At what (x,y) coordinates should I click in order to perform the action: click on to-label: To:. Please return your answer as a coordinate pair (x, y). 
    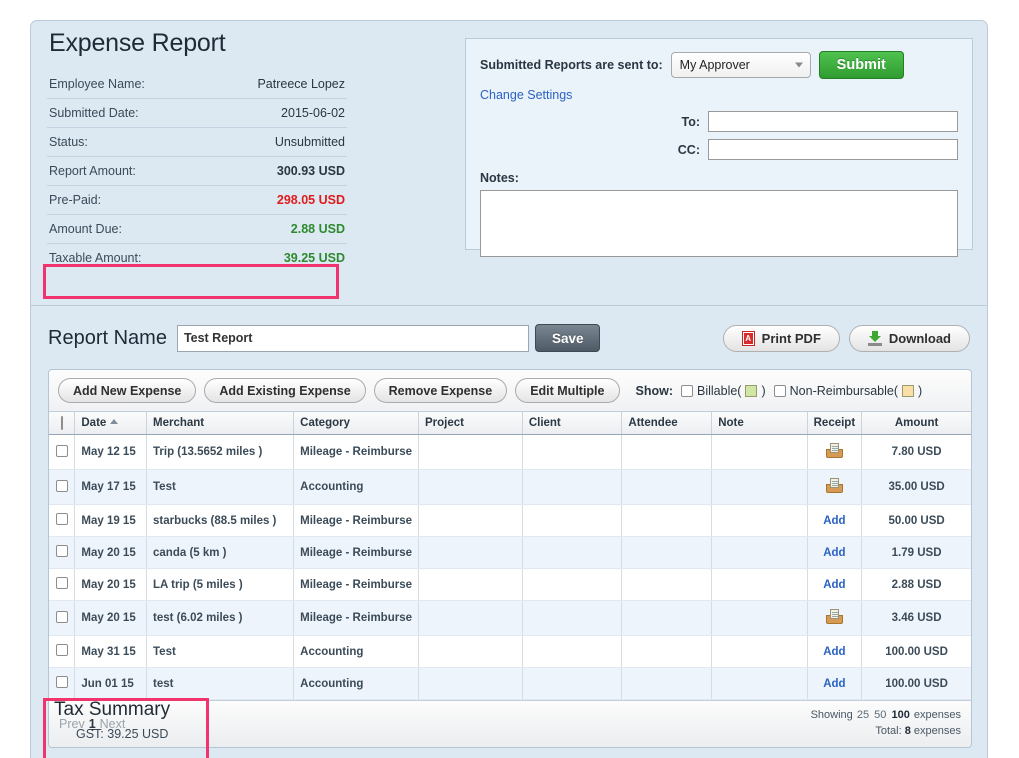
    Looking at the image, I should click on (690, 121).